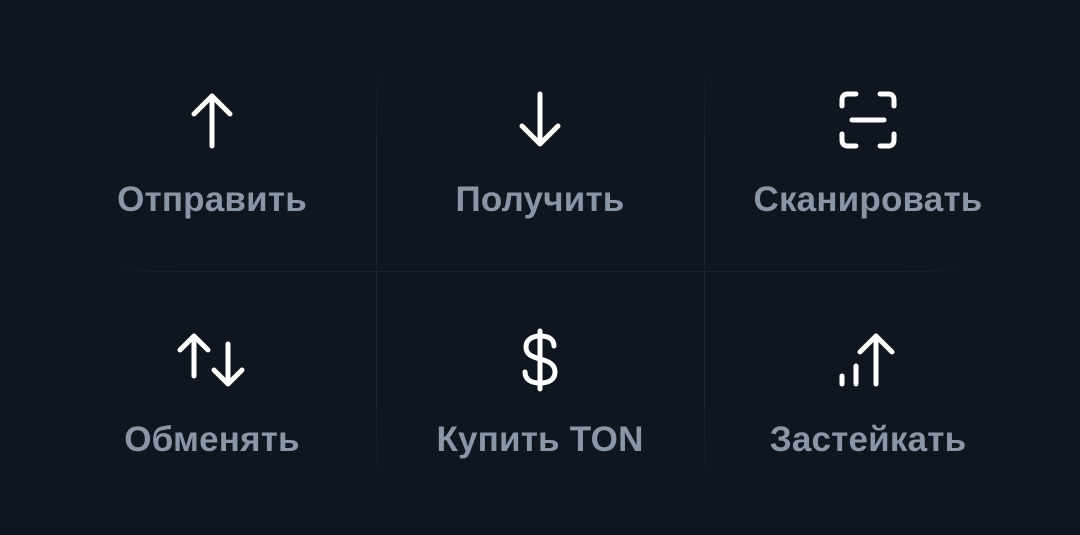  Describe the element at coordinates (212, 120) in the screenshot. I see `arrow-up-icon` at that location.